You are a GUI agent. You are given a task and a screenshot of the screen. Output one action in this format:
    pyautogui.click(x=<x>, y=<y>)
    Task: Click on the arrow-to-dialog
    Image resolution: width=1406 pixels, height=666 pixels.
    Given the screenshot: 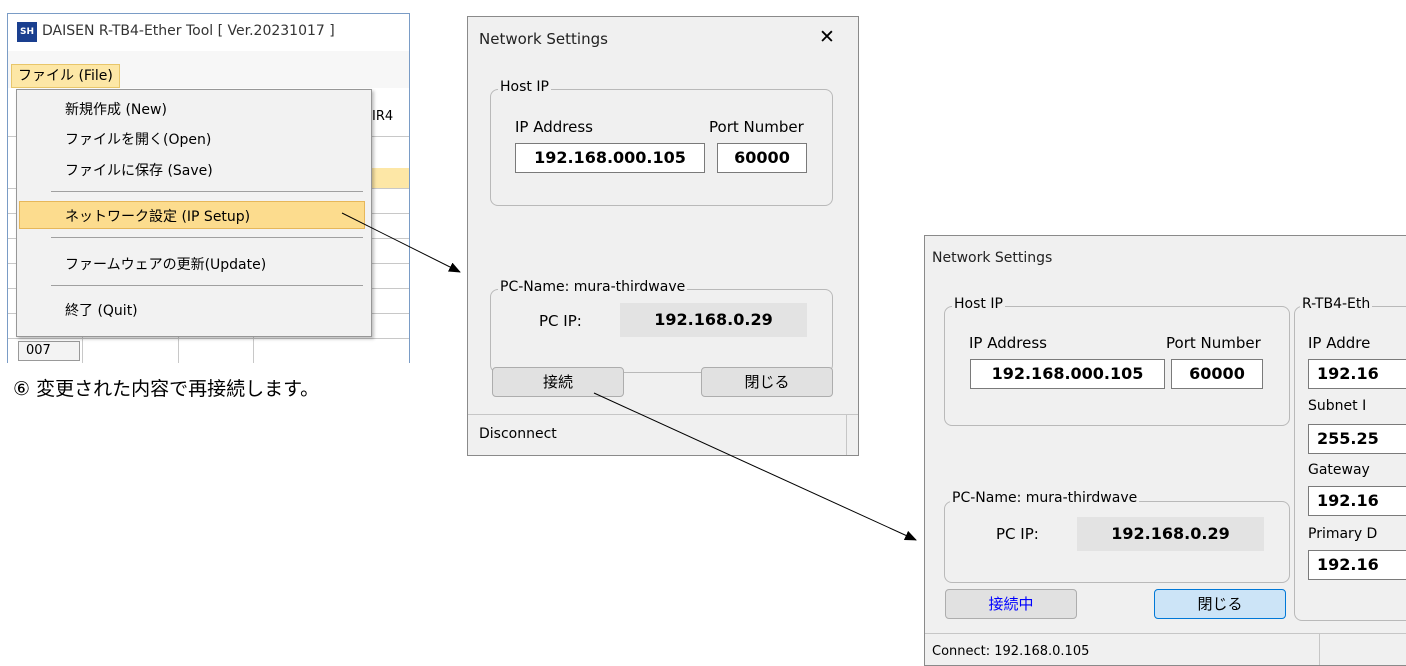 What is the action you would take?
    pyautogui.click(x=401, y=242)
    